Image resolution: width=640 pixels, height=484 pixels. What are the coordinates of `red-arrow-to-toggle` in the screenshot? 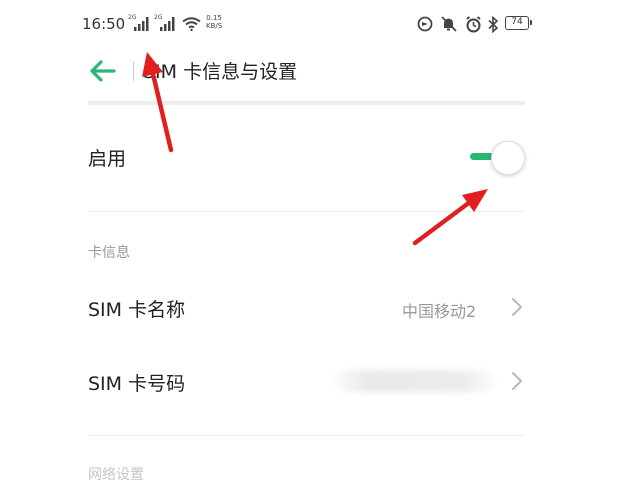 It's located at (450, 217).